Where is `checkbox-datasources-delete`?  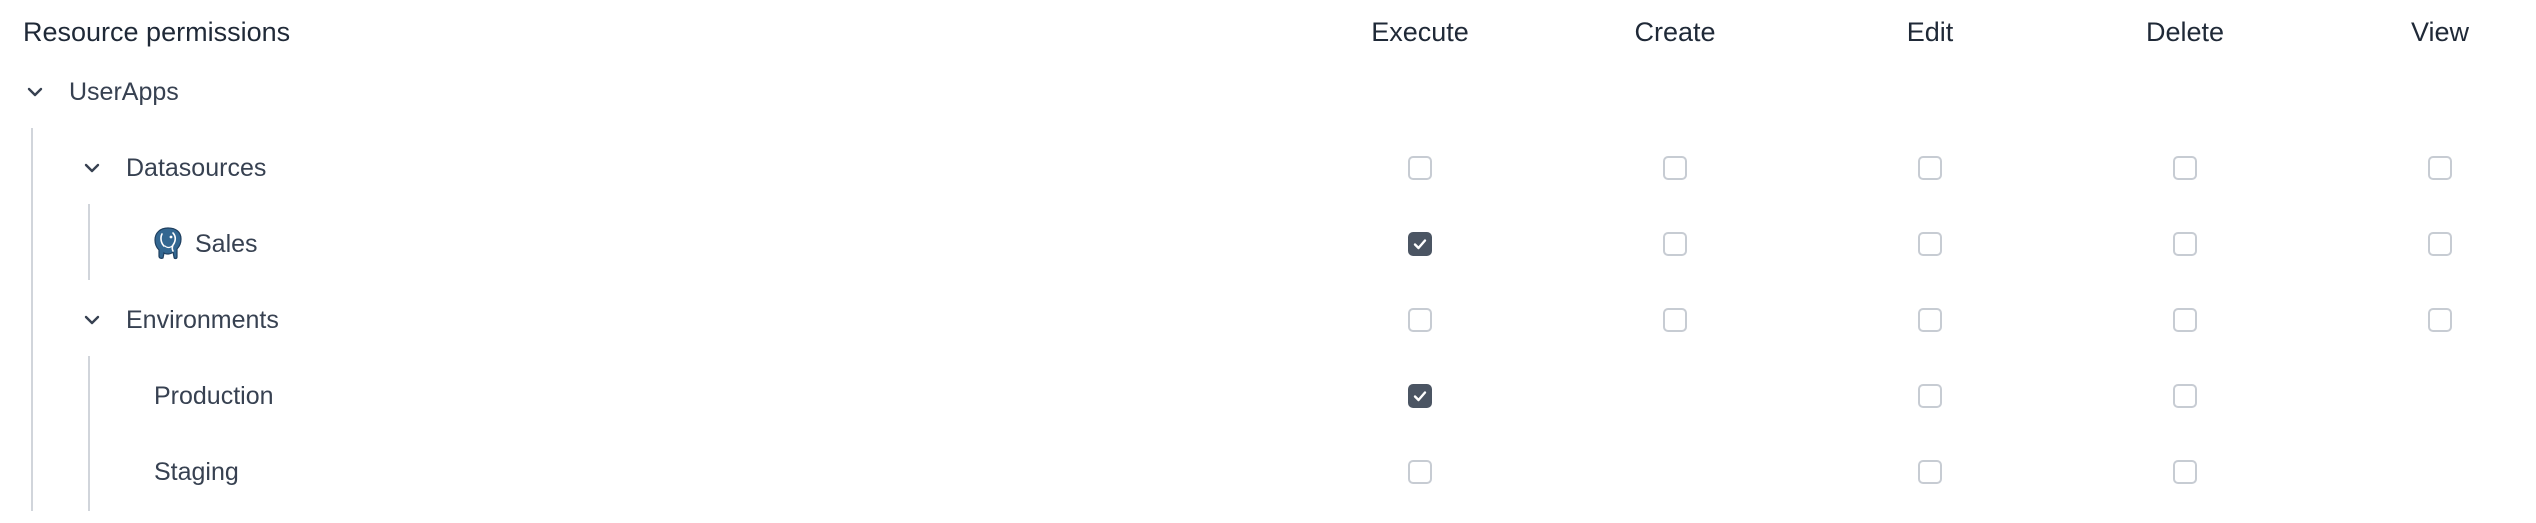 checkbox-datasources-delete is located at coordinates (2185, 168).